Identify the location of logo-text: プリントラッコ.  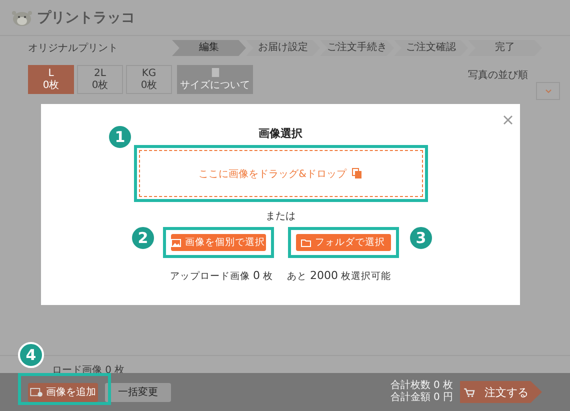
(86, 17).